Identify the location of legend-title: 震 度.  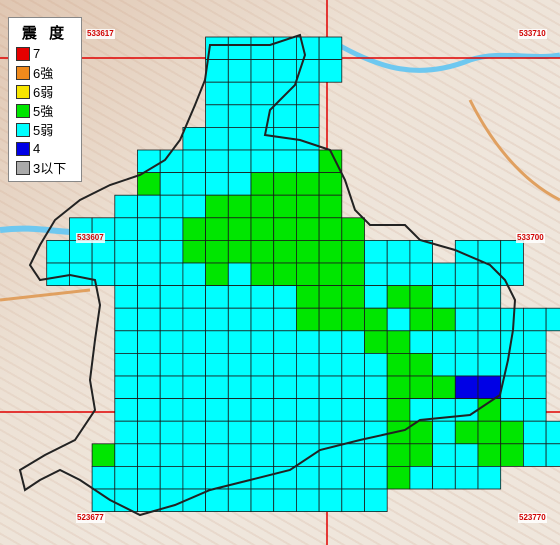
(45, 33).